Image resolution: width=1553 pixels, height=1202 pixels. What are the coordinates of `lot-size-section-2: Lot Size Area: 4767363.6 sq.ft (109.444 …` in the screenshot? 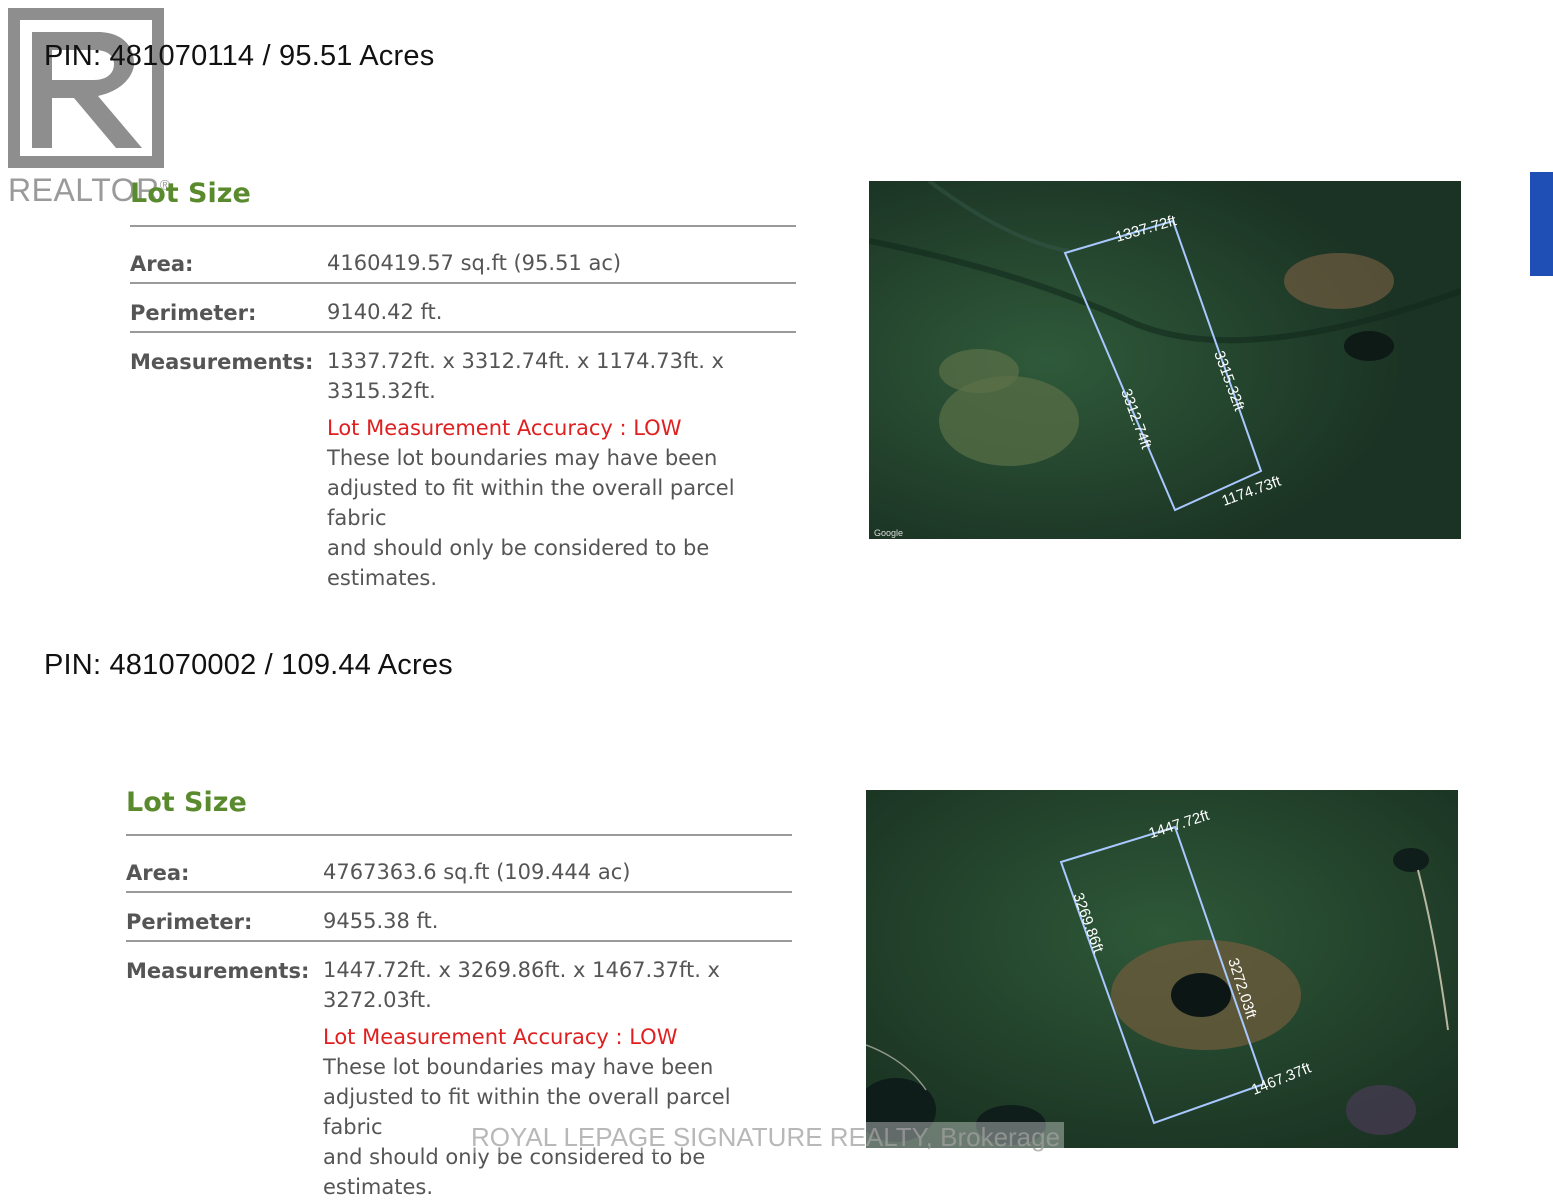 It's located at (460, 993).